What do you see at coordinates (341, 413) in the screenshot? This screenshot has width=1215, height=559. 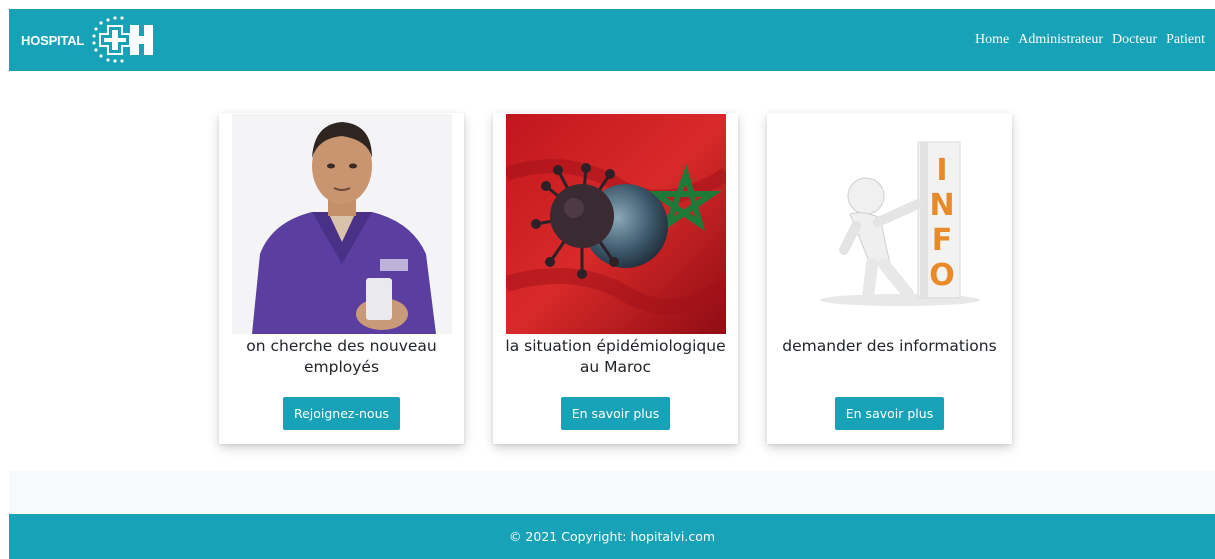 I see `join-us-button: Rejoignez-nous` at bounding box center [341, 413].